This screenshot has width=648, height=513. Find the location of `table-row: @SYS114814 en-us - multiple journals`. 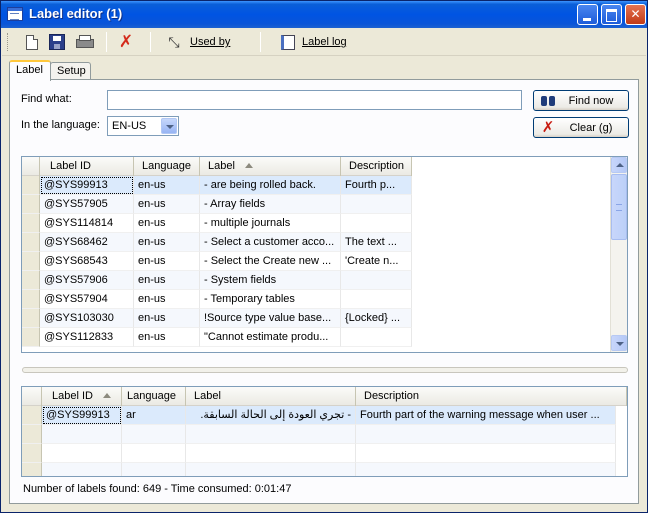

table-row: @SYS114814 en-us - multiple journals is located at coordinates (217, 223).